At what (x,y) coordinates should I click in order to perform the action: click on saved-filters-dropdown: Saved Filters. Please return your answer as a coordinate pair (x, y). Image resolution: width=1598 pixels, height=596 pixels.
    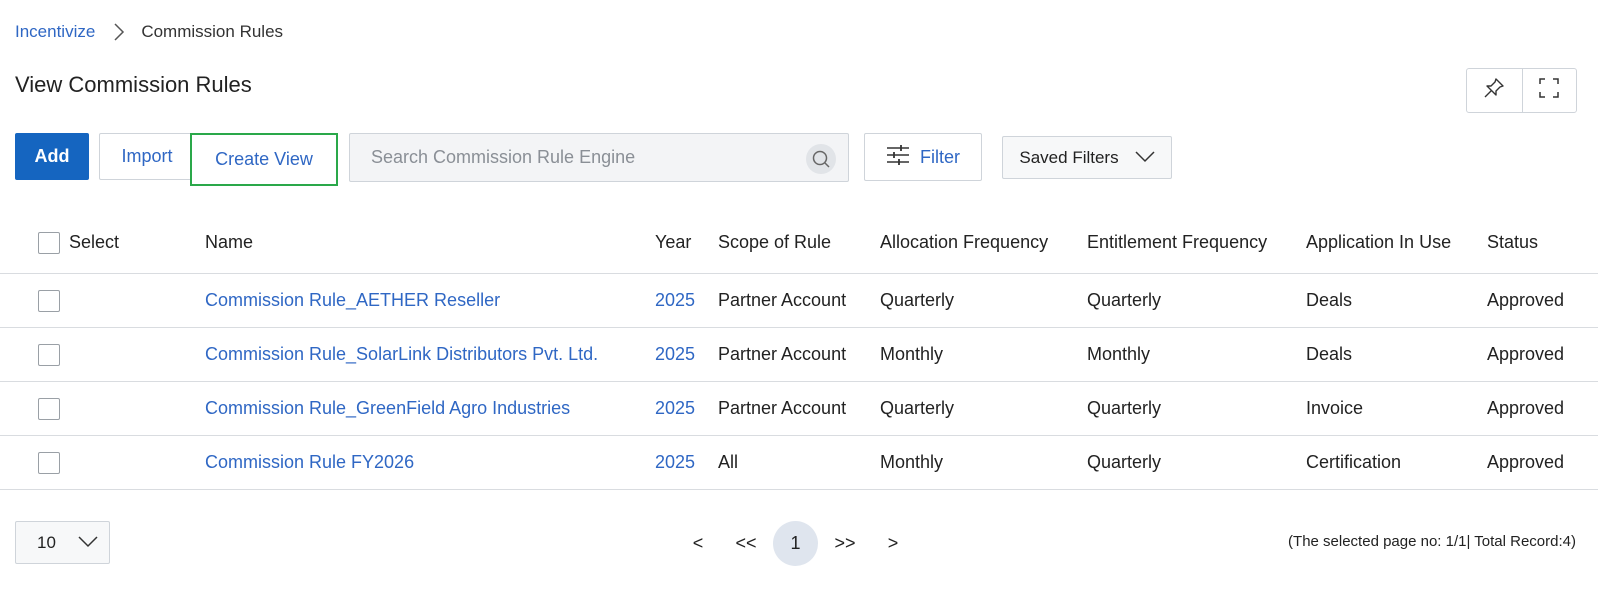
    Looking at the image, I should click on (1087, 157).